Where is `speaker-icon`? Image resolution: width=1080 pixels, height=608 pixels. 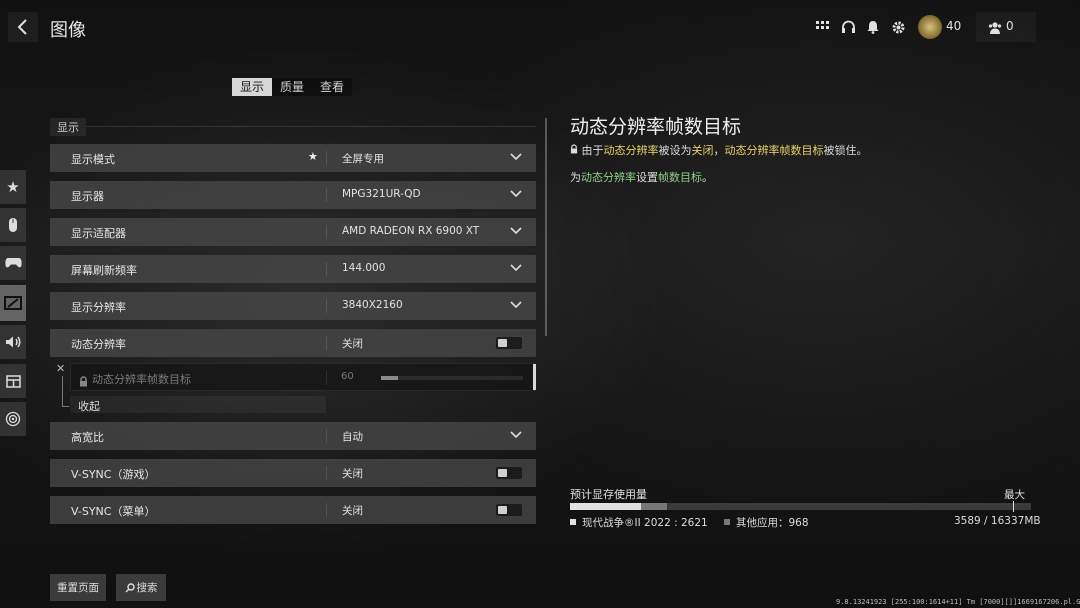 speaker-icon is located at coordinates (12, 342).